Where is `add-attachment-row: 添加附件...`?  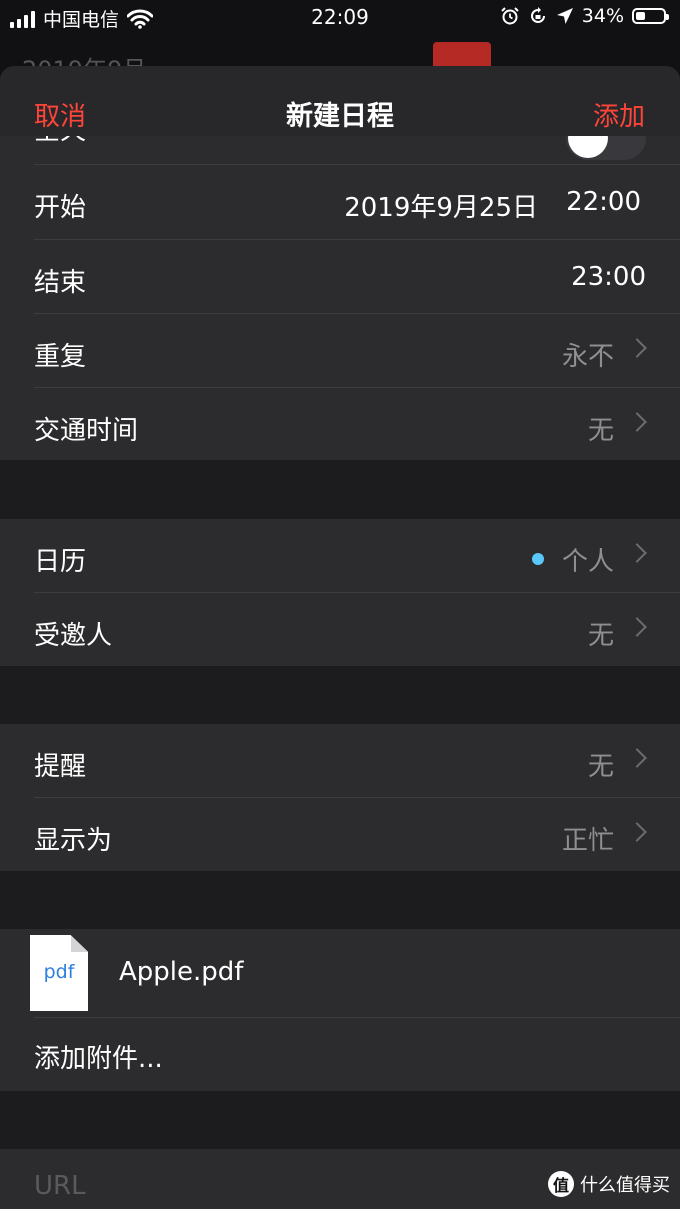 add-attachment-row: 添加附件... is located at coordinates (340, 1055).